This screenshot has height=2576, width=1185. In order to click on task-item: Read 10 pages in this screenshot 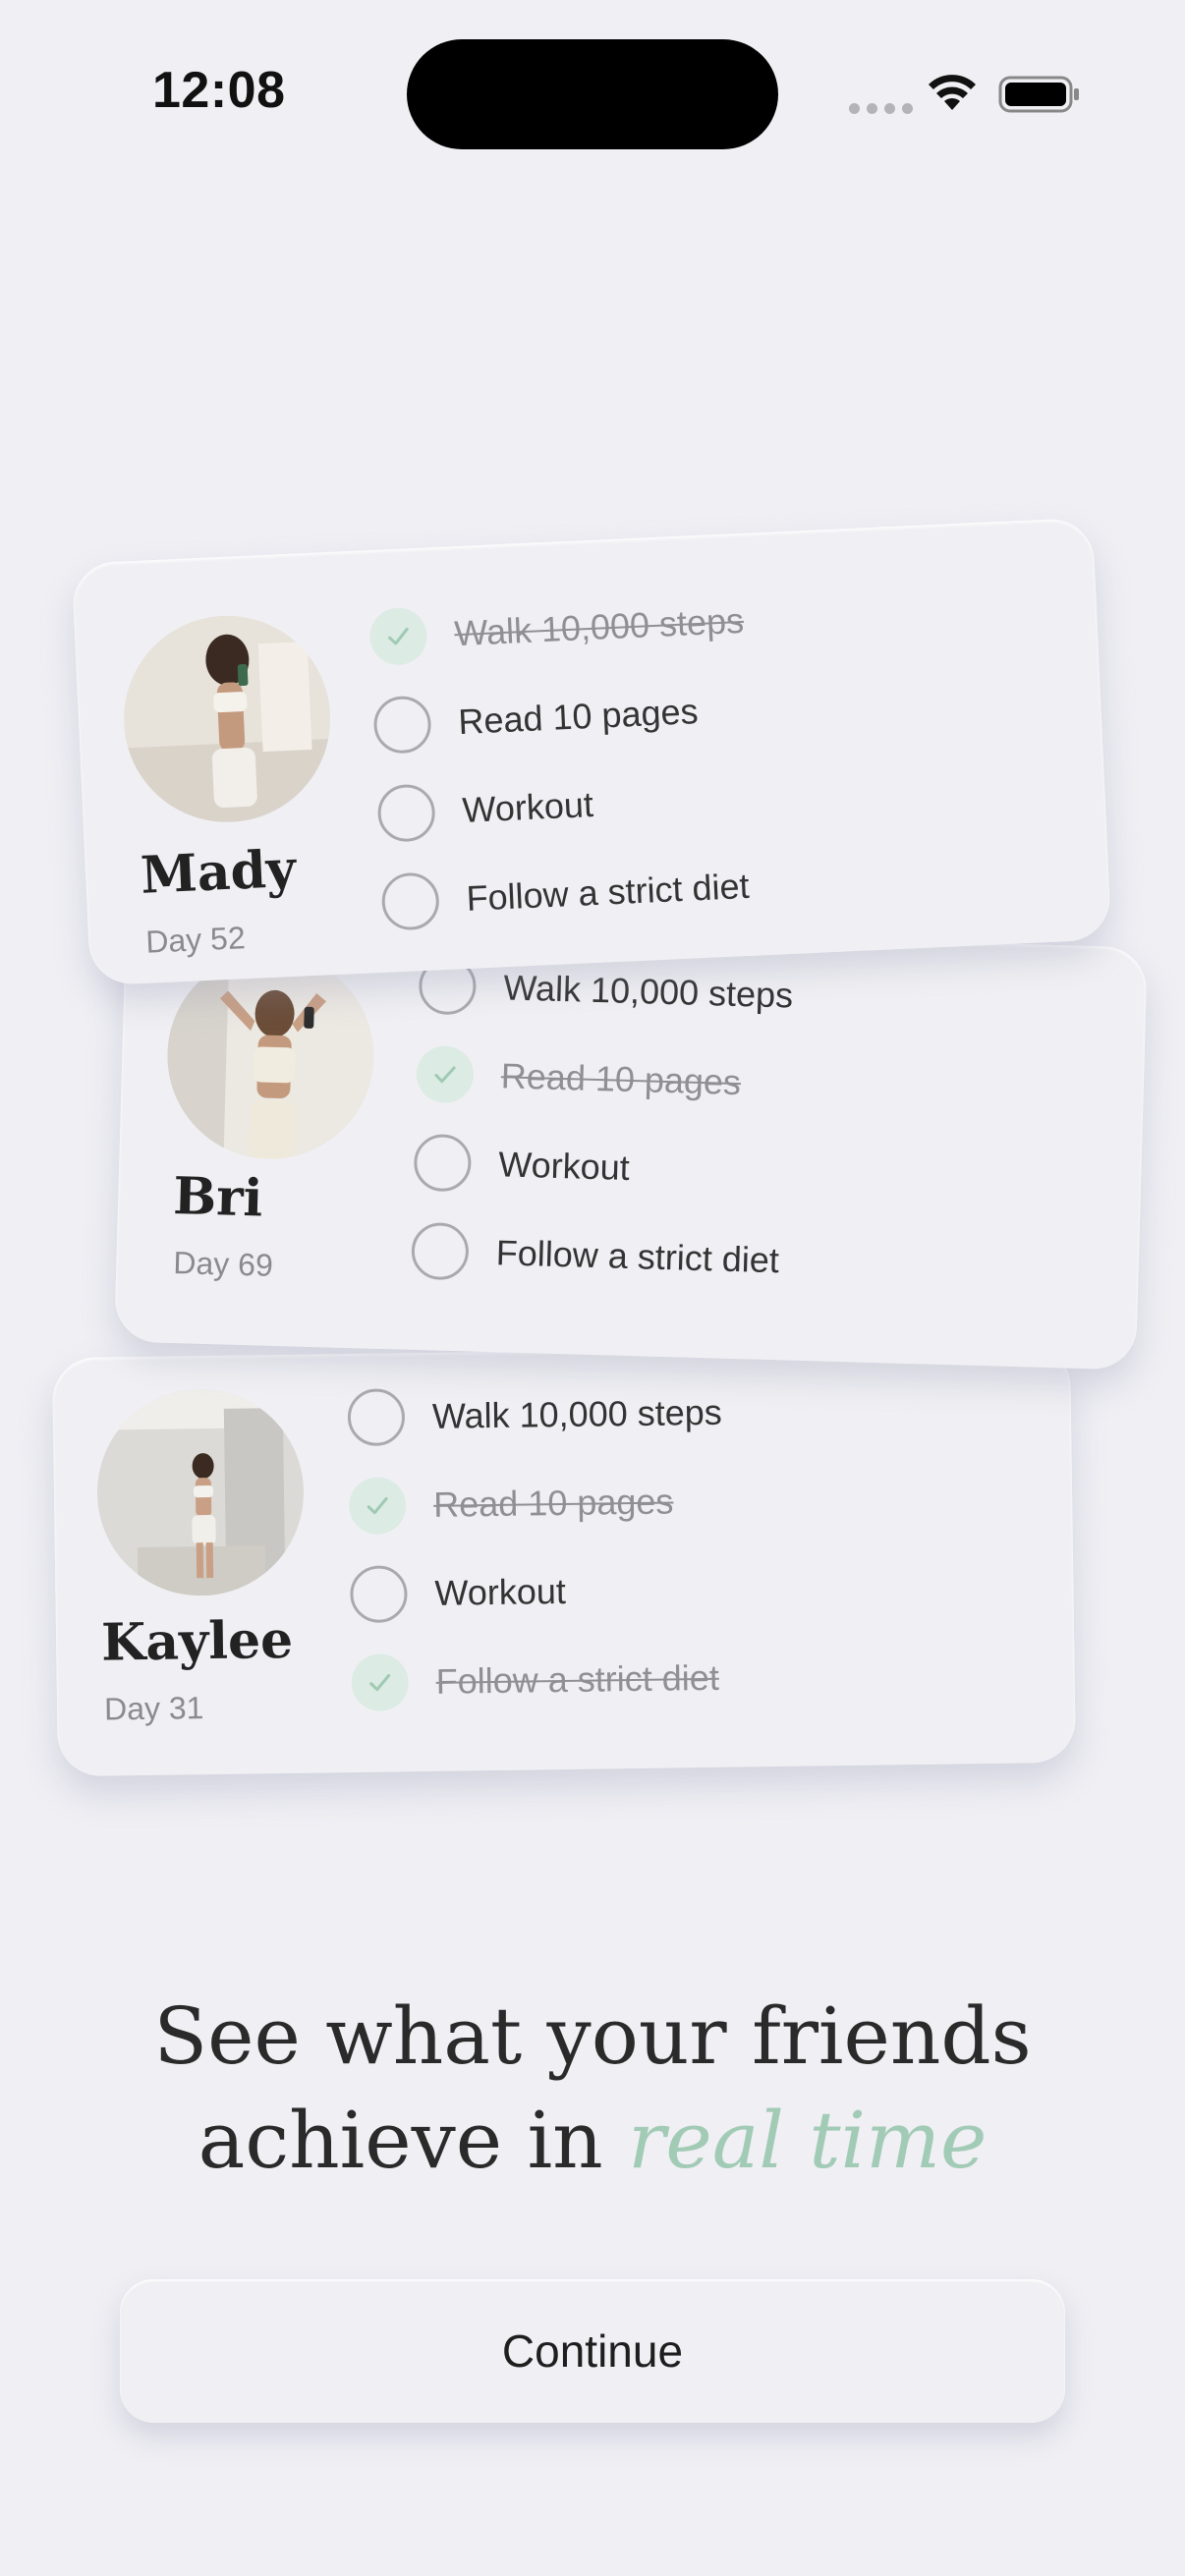, I will do `click(693, 1501)`.